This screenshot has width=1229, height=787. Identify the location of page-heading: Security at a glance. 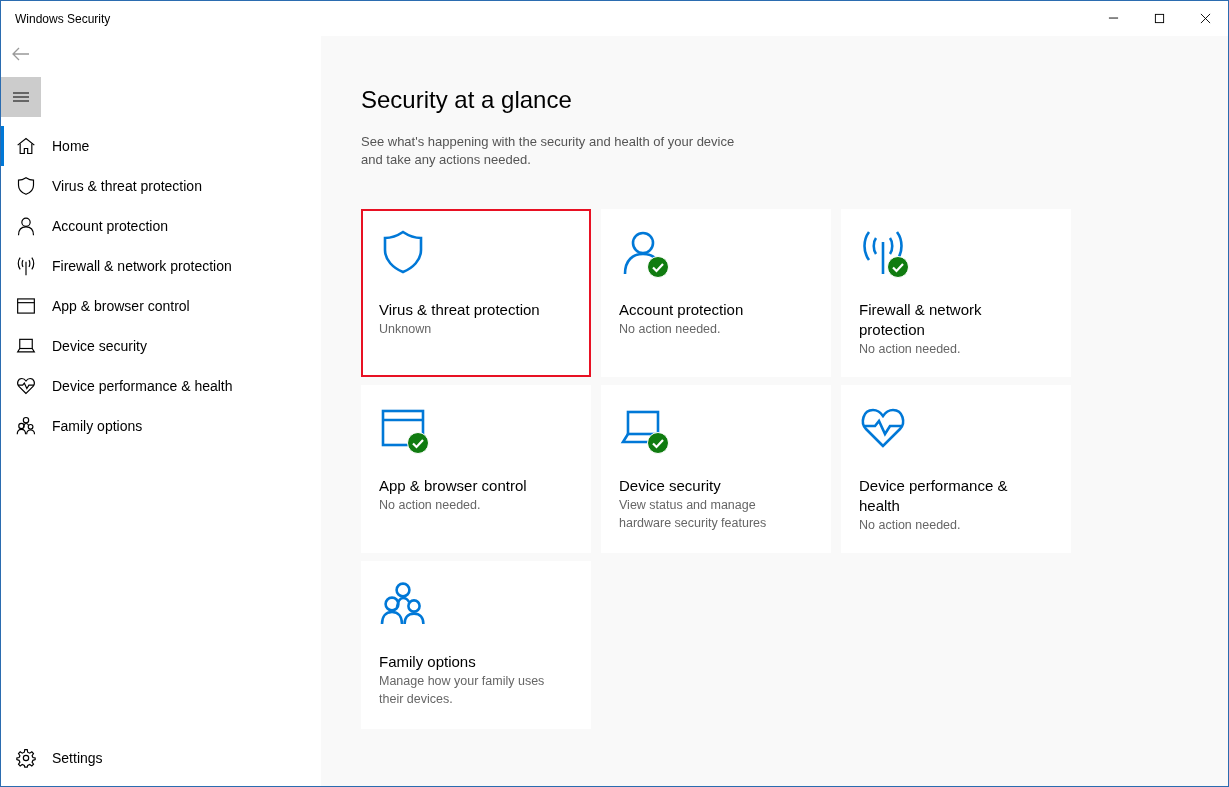
(467, 100).